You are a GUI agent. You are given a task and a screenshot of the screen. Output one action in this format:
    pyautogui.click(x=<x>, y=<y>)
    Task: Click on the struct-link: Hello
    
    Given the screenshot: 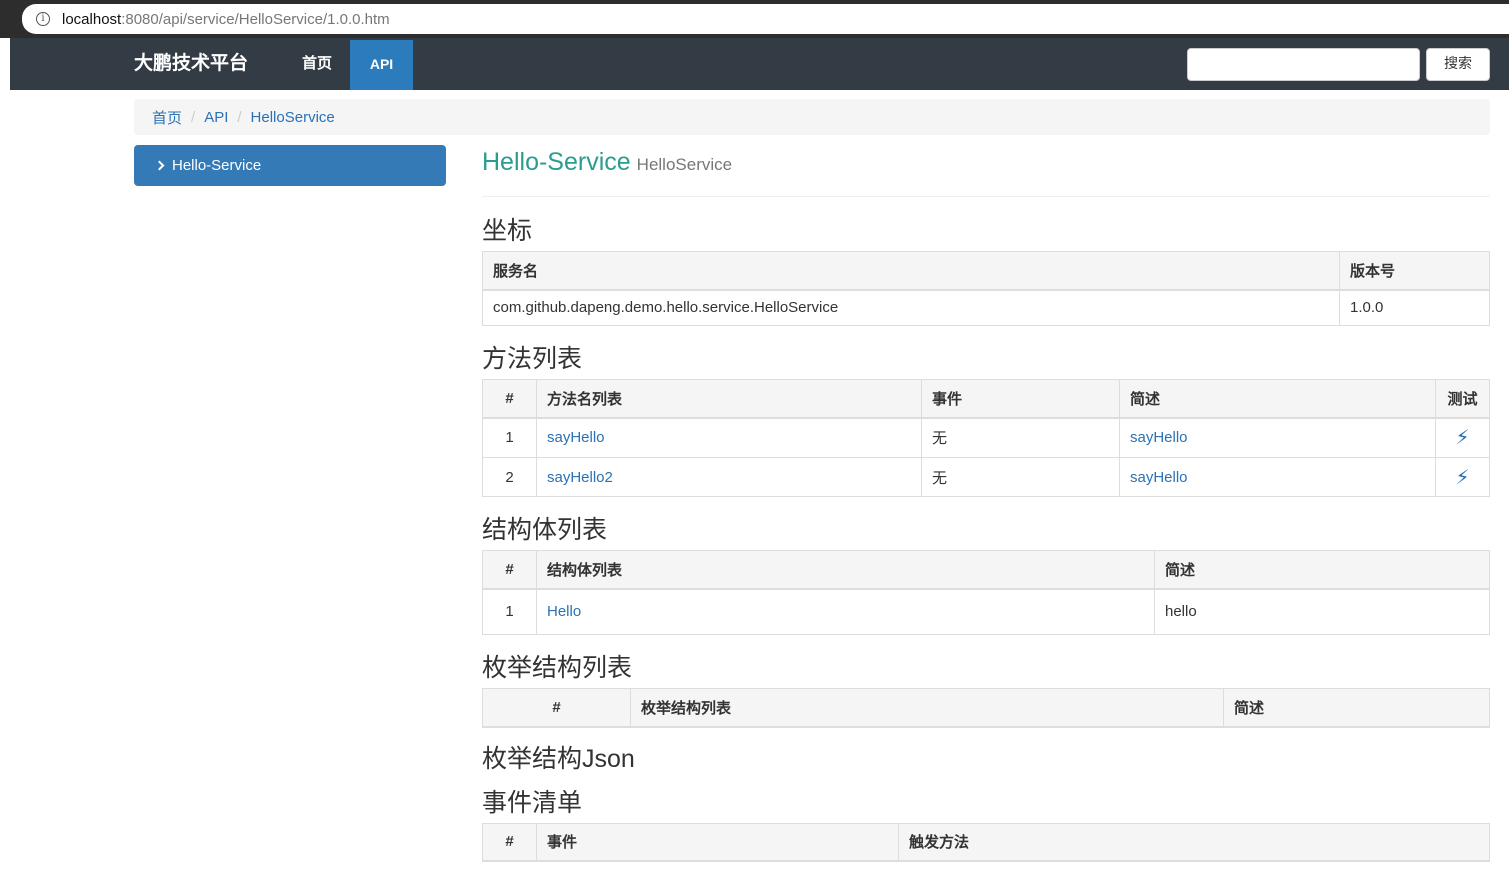 What is the action you would take?
    pyautogui.click(x=564, y=611)
    